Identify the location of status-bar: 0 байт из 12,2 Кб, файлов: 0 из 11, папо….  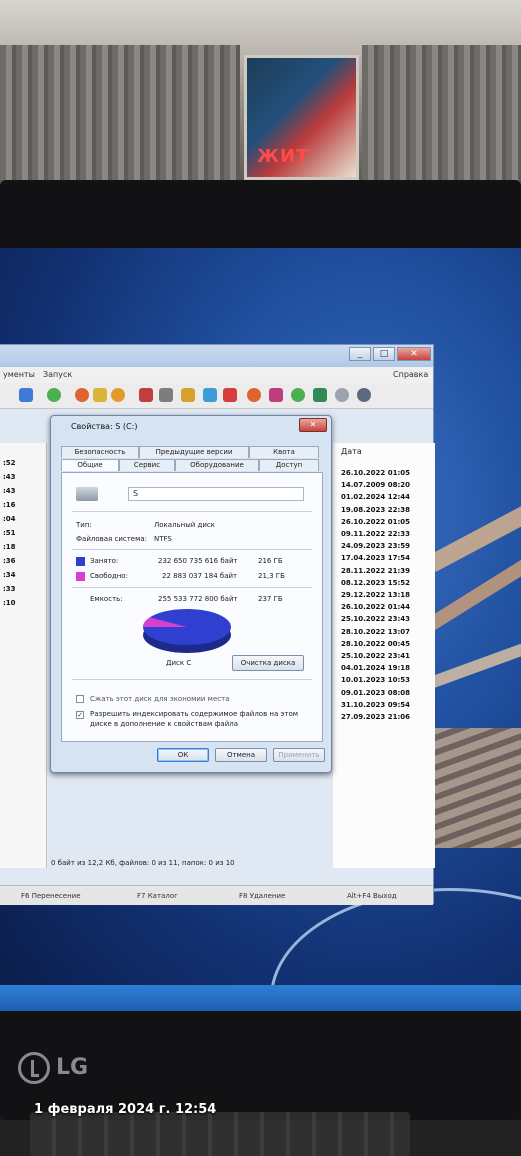
(143, 863).